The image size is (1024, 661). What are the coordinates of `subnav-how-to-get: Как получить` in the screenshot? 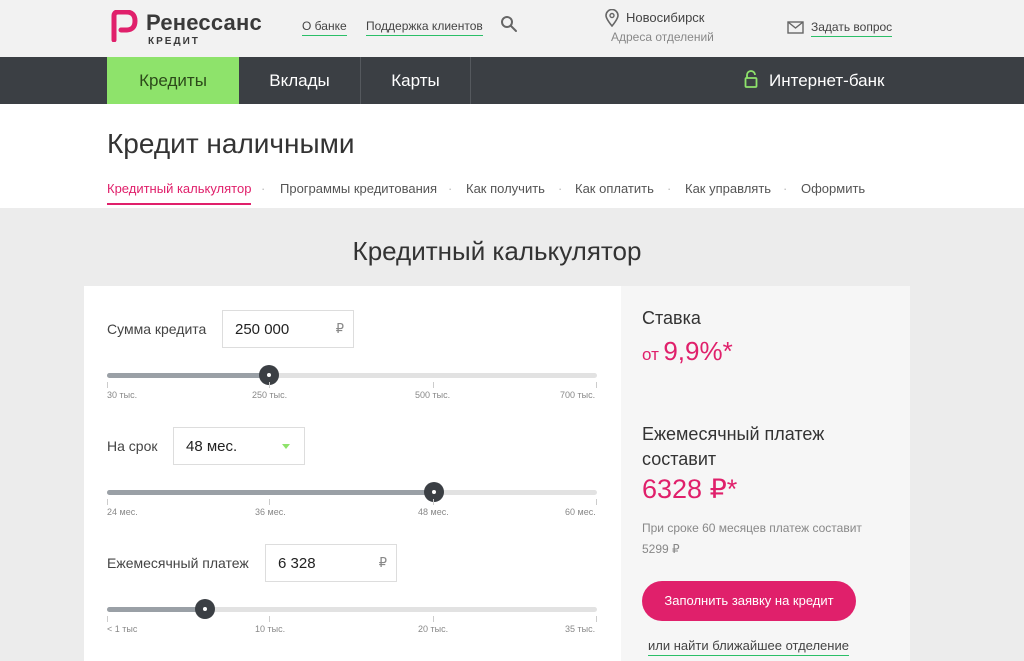 It's located at (505, 188).